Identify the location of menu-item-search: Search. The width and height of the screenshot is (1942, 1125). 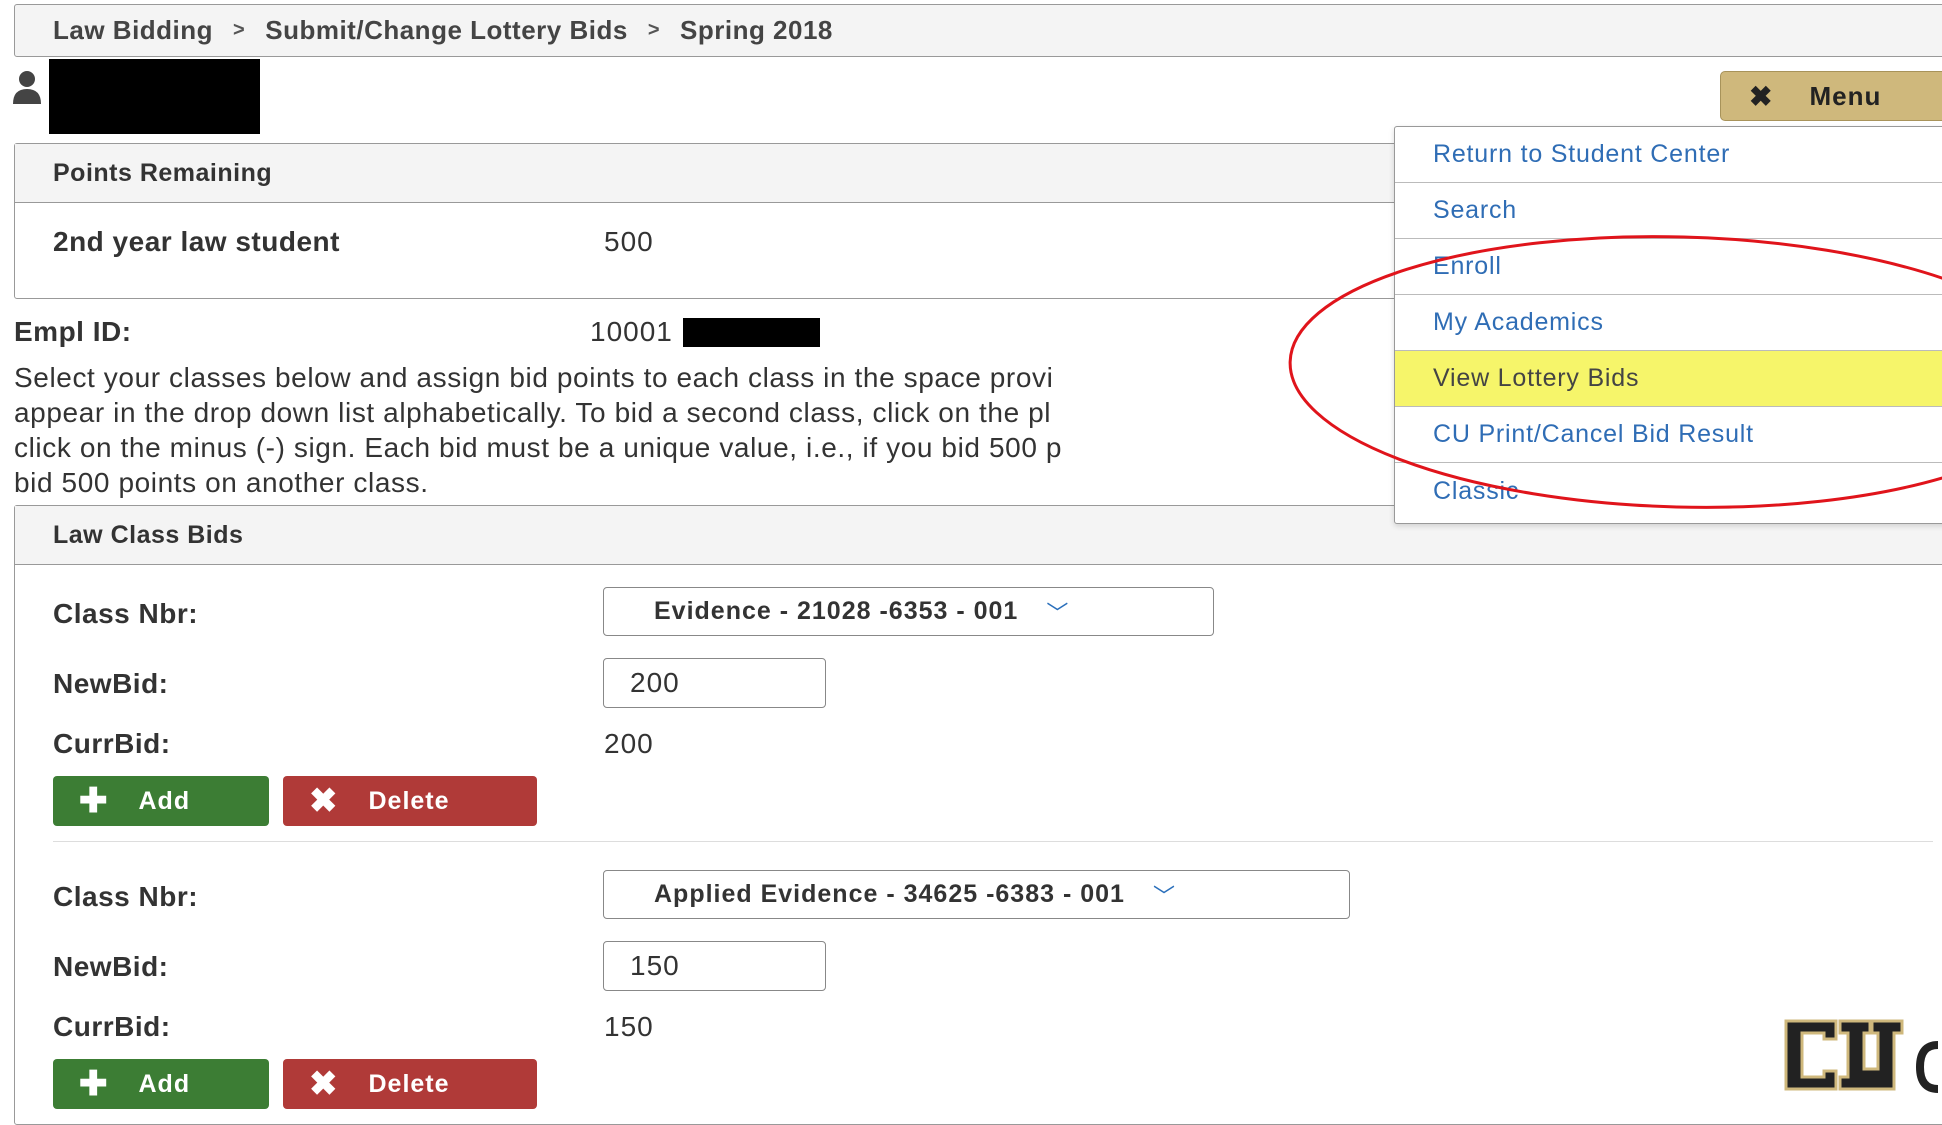
(1668, 211).